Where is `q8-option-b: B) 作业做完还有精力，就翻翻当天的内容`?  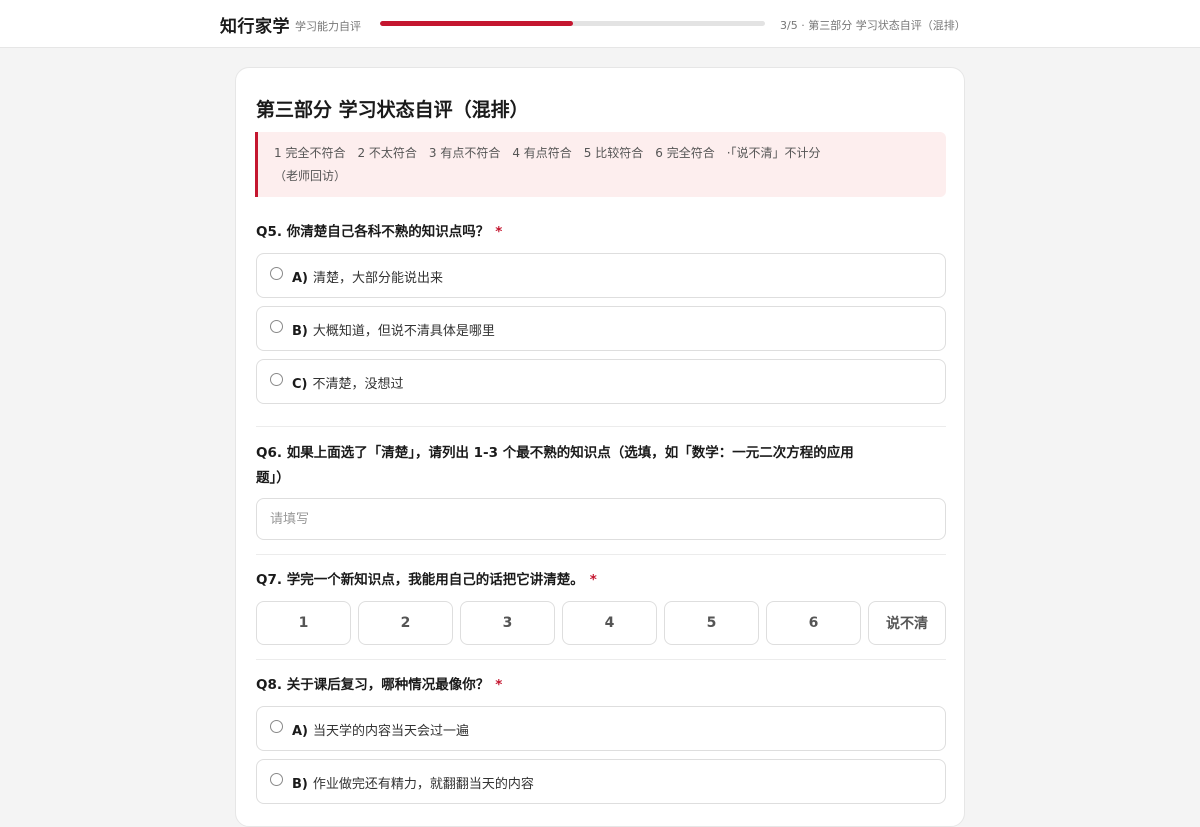 q8-option-b: B) 作业做完还有精力，就翻翻当天的内容 is located at coordinates (601, 781).